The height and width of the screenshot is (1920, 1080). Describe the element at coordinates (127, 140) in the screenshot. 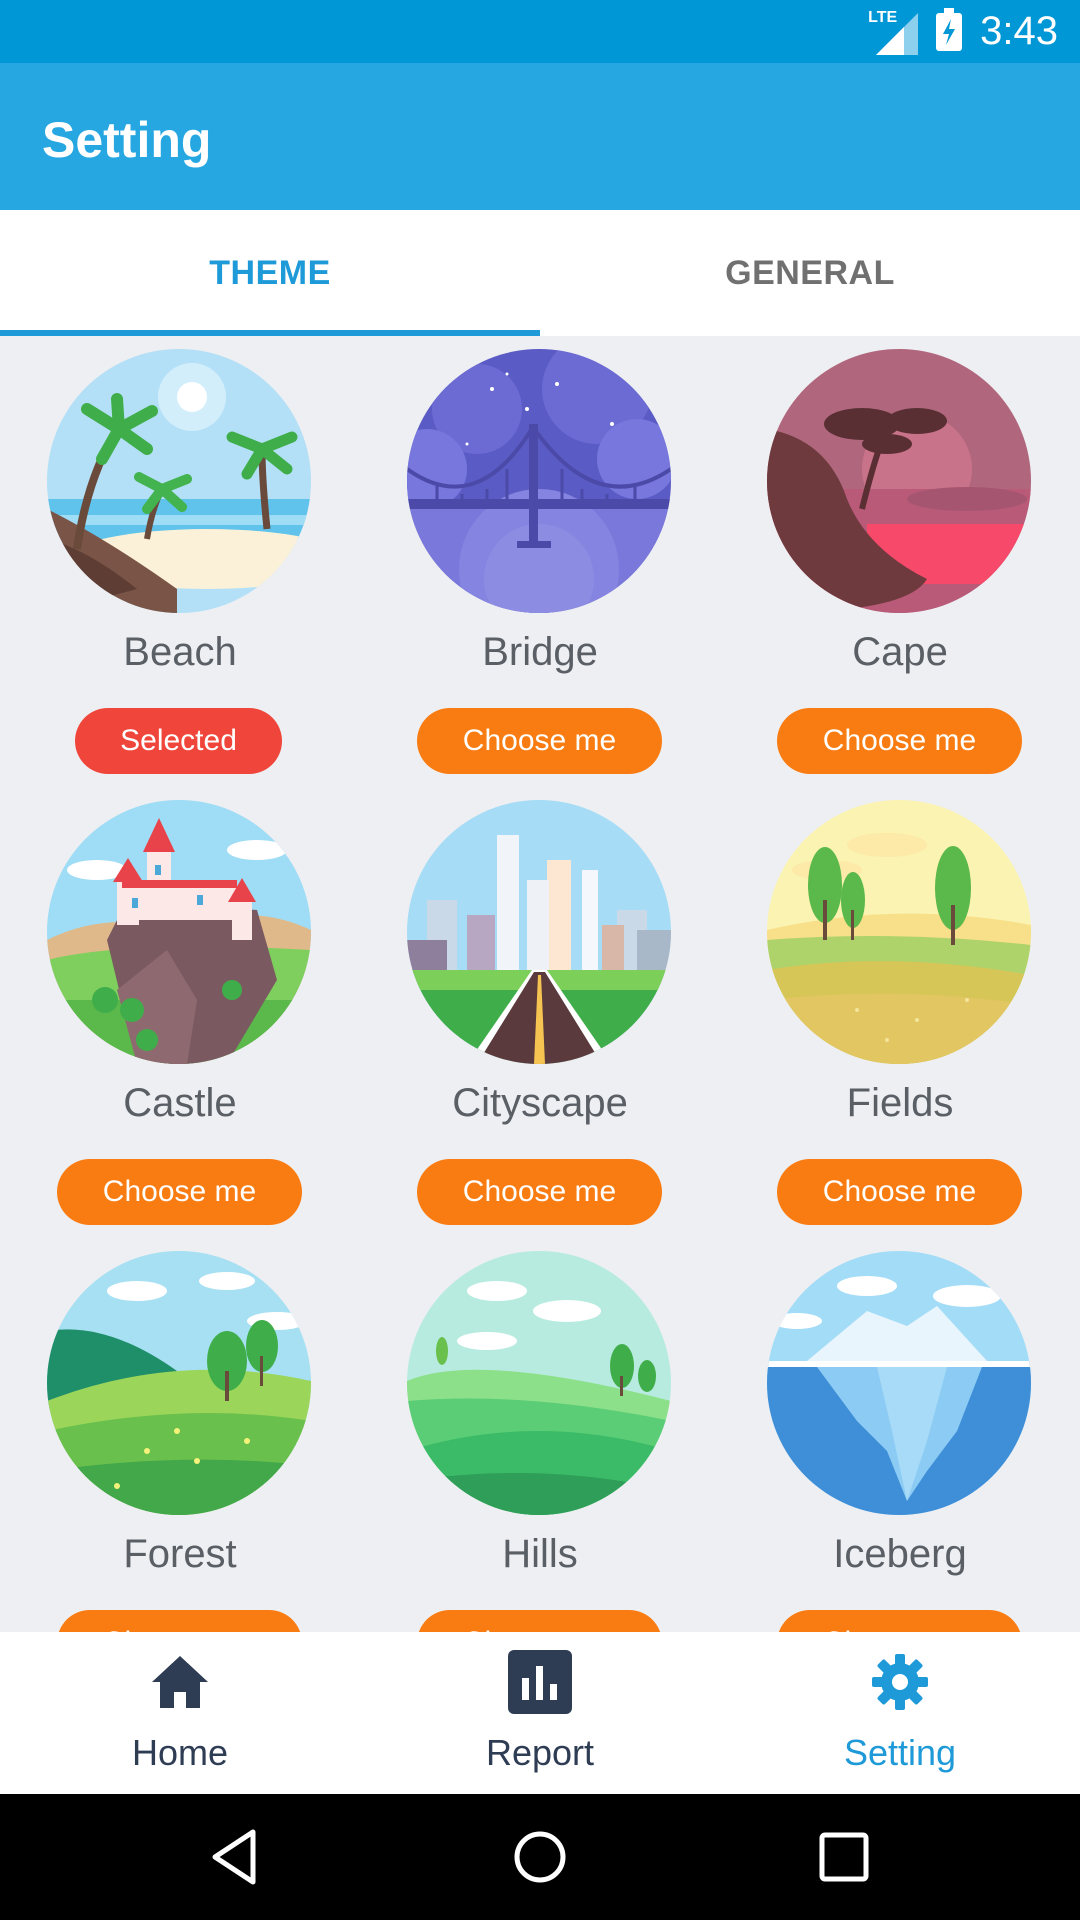

I see `page-title: Setting` at that location.